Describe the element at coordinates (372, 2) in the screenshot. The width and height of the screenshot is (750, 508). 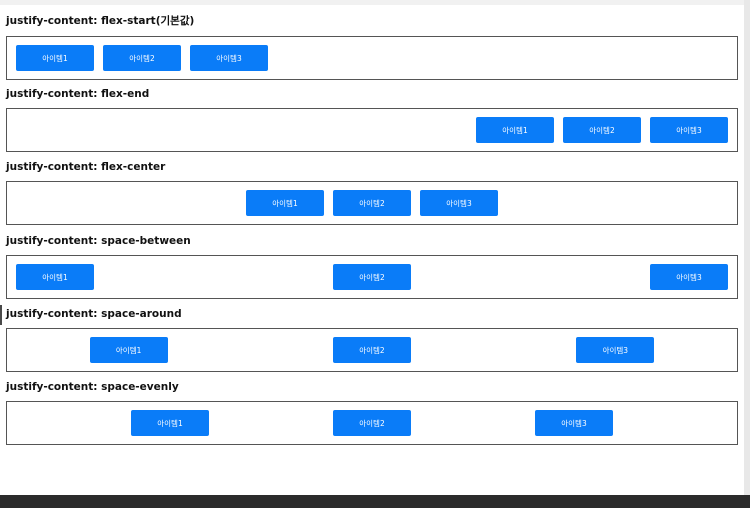
I see `top-strip` at that location.